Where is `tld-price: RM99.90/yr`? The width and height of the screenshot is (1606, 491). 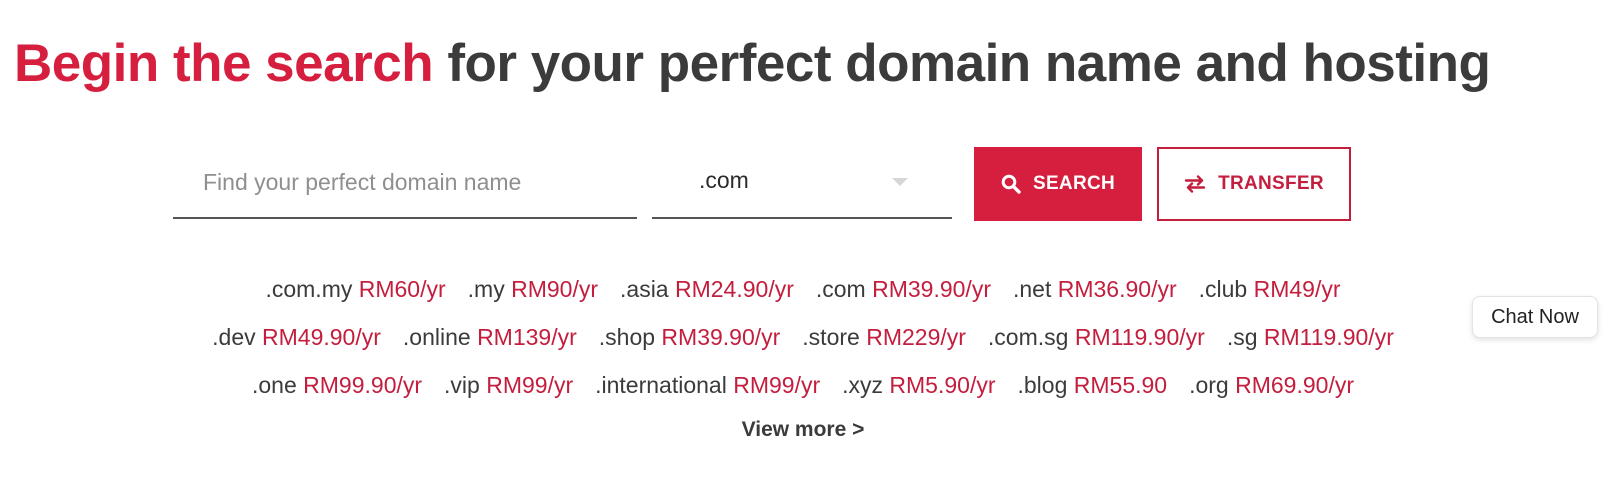
tld-price: RM99.90/yr is located at coordinates (363, 385).